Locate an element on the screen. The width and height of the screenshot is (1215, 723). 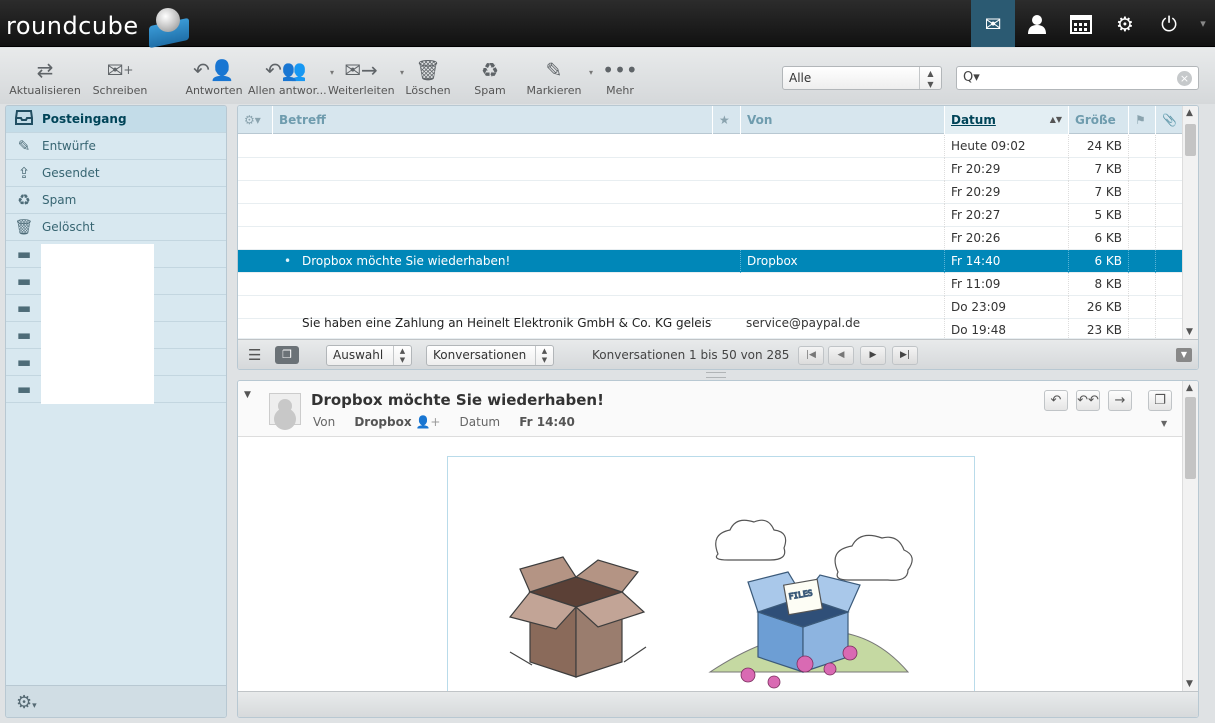
reply-all-button: ↶👥 Allen antwor... ▾ is located at coordinates (291, 76).